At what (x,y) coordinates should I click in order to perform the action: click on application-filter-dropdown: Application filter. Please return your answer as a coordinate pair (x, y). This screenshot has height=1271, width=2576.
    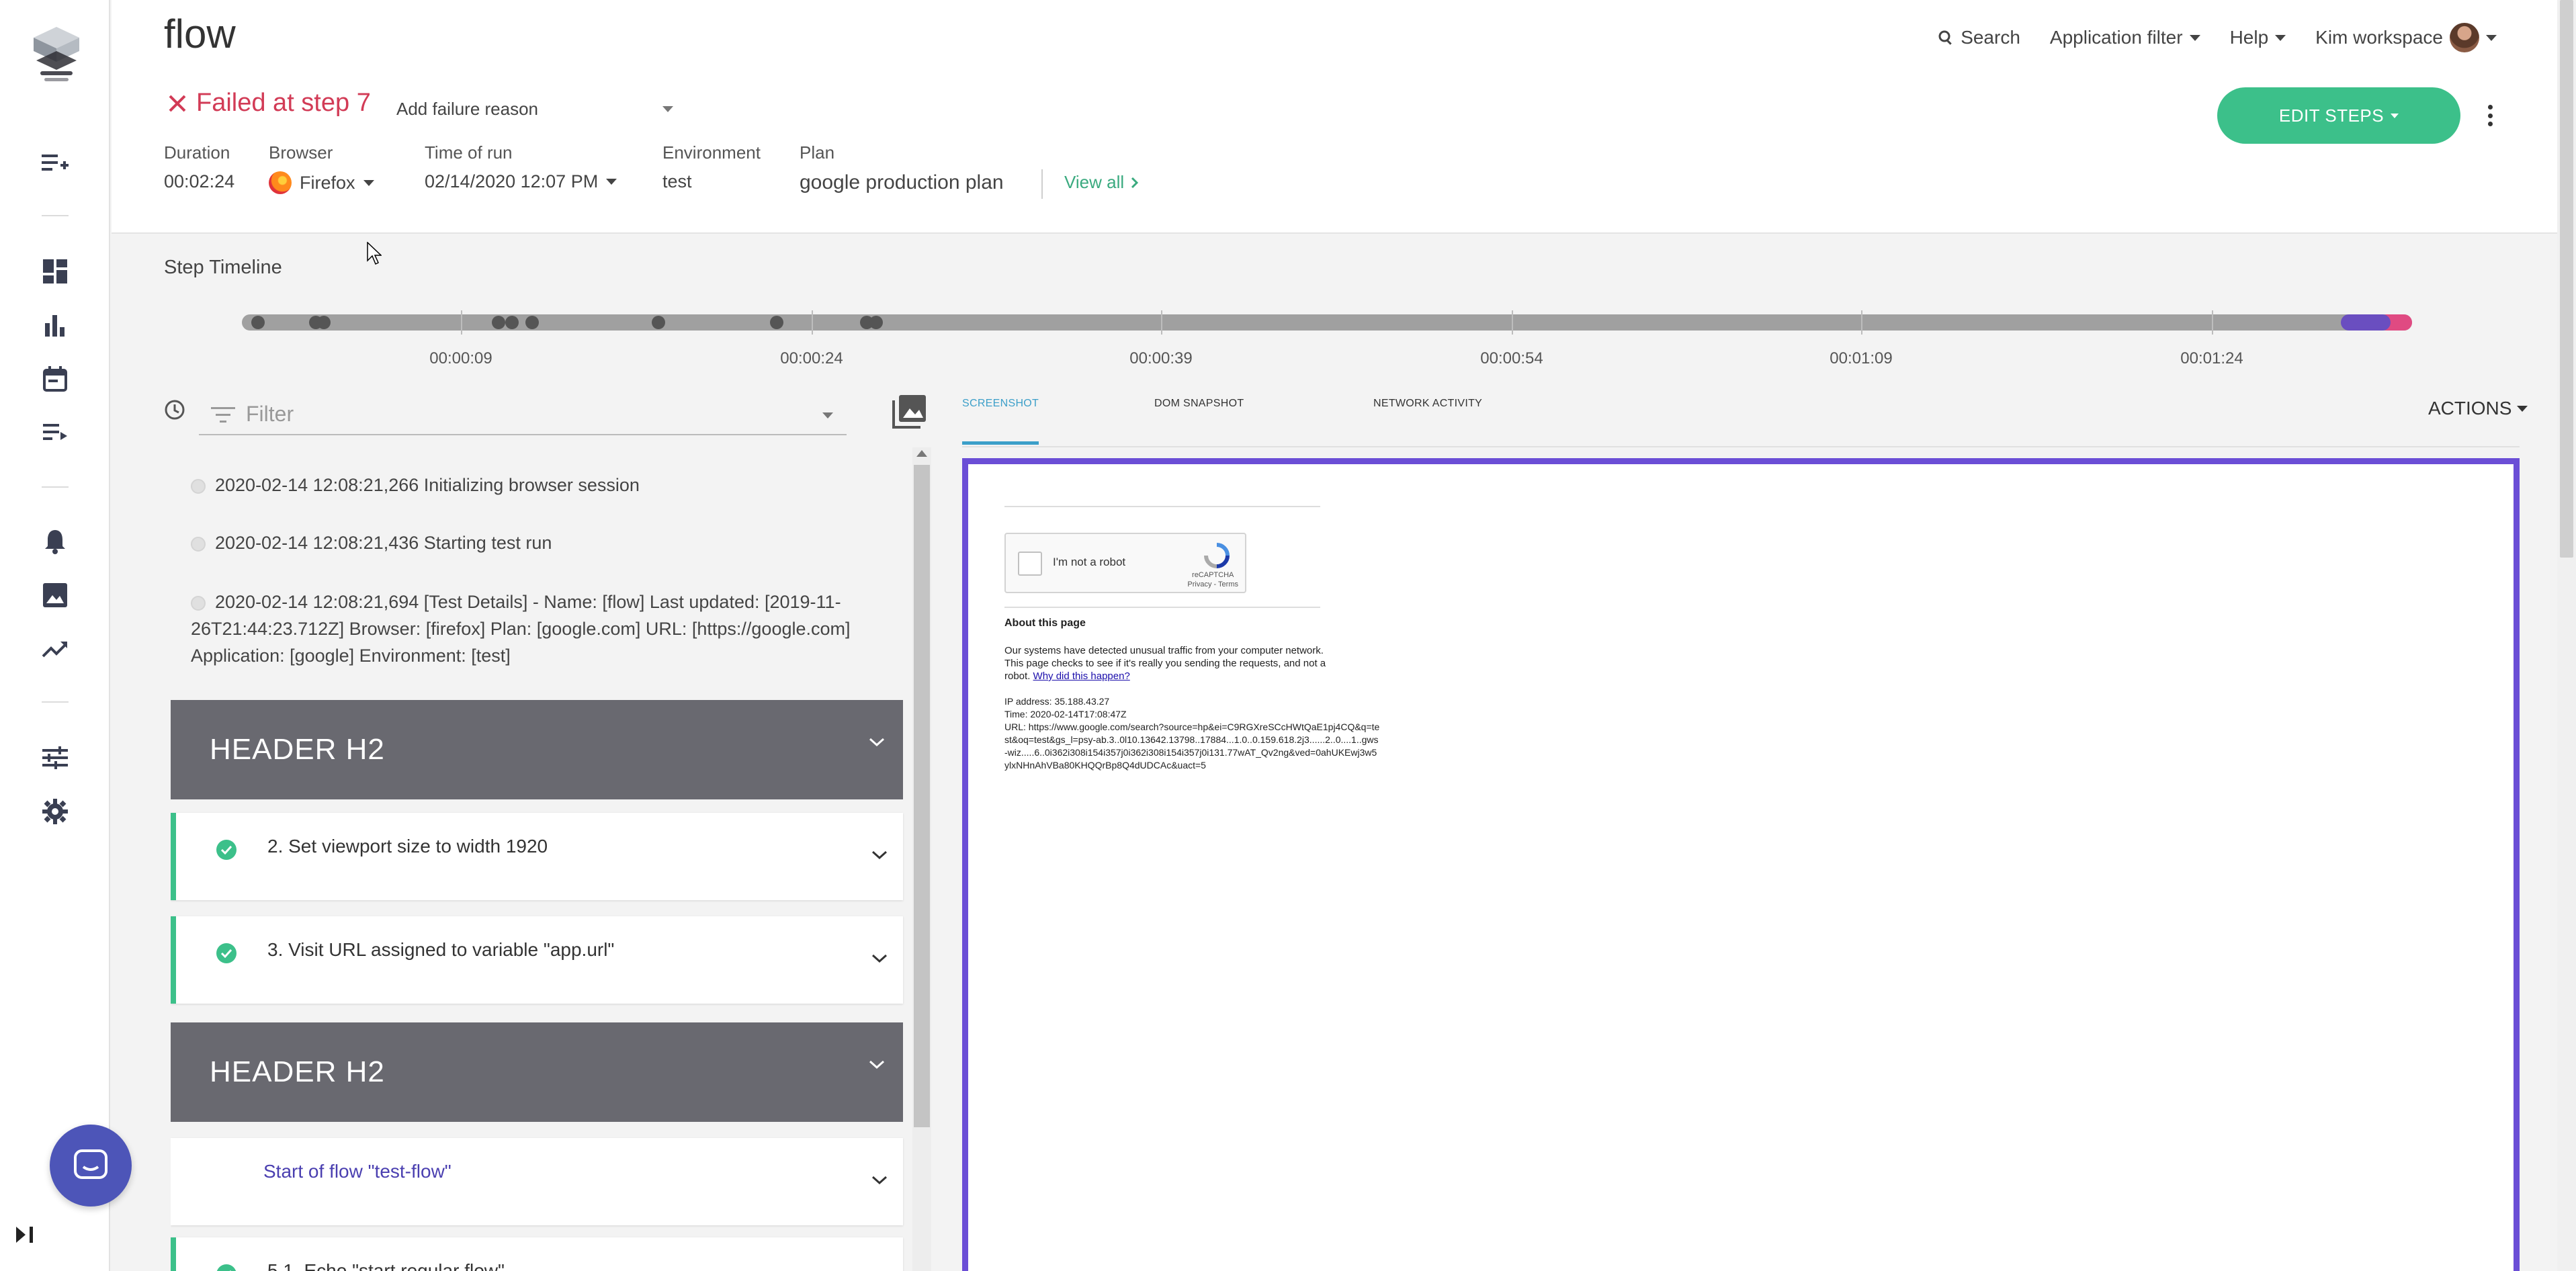
    Looking at the image, I should click on (2125, 37).